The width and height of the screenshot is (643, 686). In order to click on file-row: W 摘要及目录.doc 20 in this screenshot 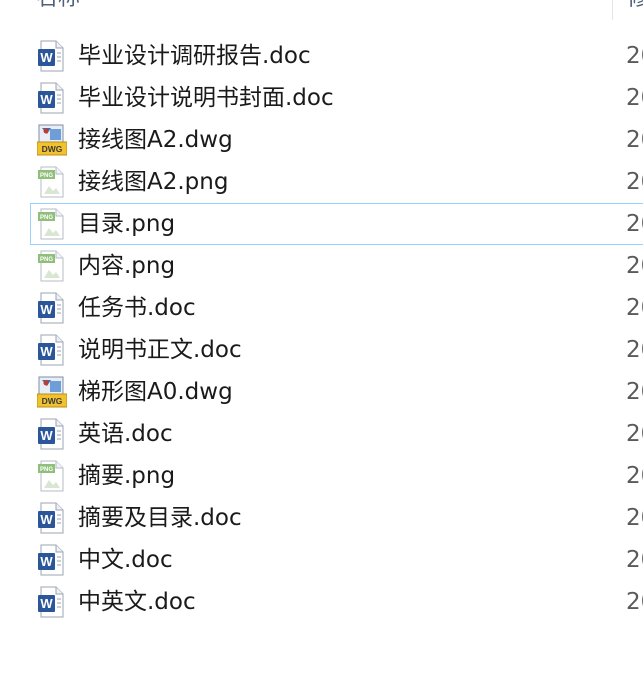, I will do `click(336, 518)`.